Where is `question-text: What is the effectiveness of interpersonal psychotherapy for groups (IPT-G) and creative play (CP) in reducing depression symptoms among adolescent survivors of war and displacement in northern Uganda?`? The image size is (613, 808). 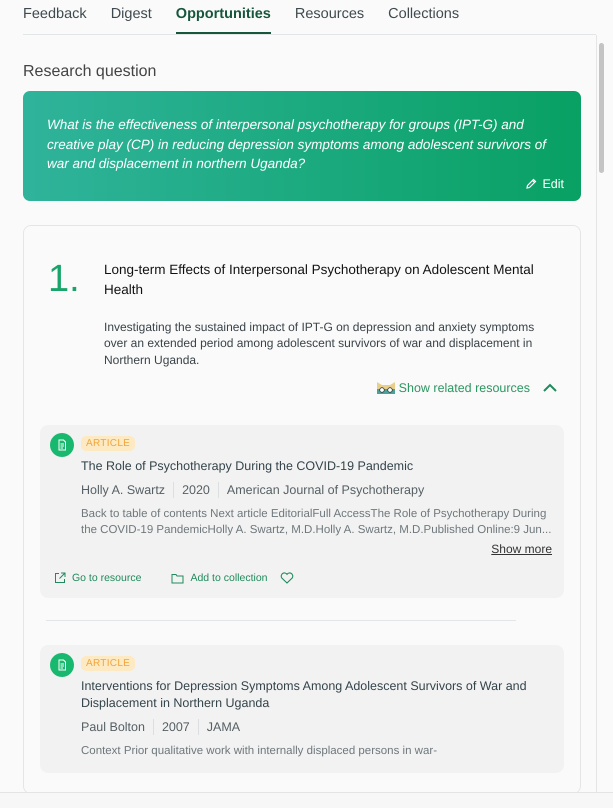 question-text: What is the effectiveness of interpersonal psychotherapy for groups (IPT-G) and creative play (CP) in reducing depression symptoms among adolescent survivors of war and displacement in northern Uganda? is located at coordinates (297, 144).